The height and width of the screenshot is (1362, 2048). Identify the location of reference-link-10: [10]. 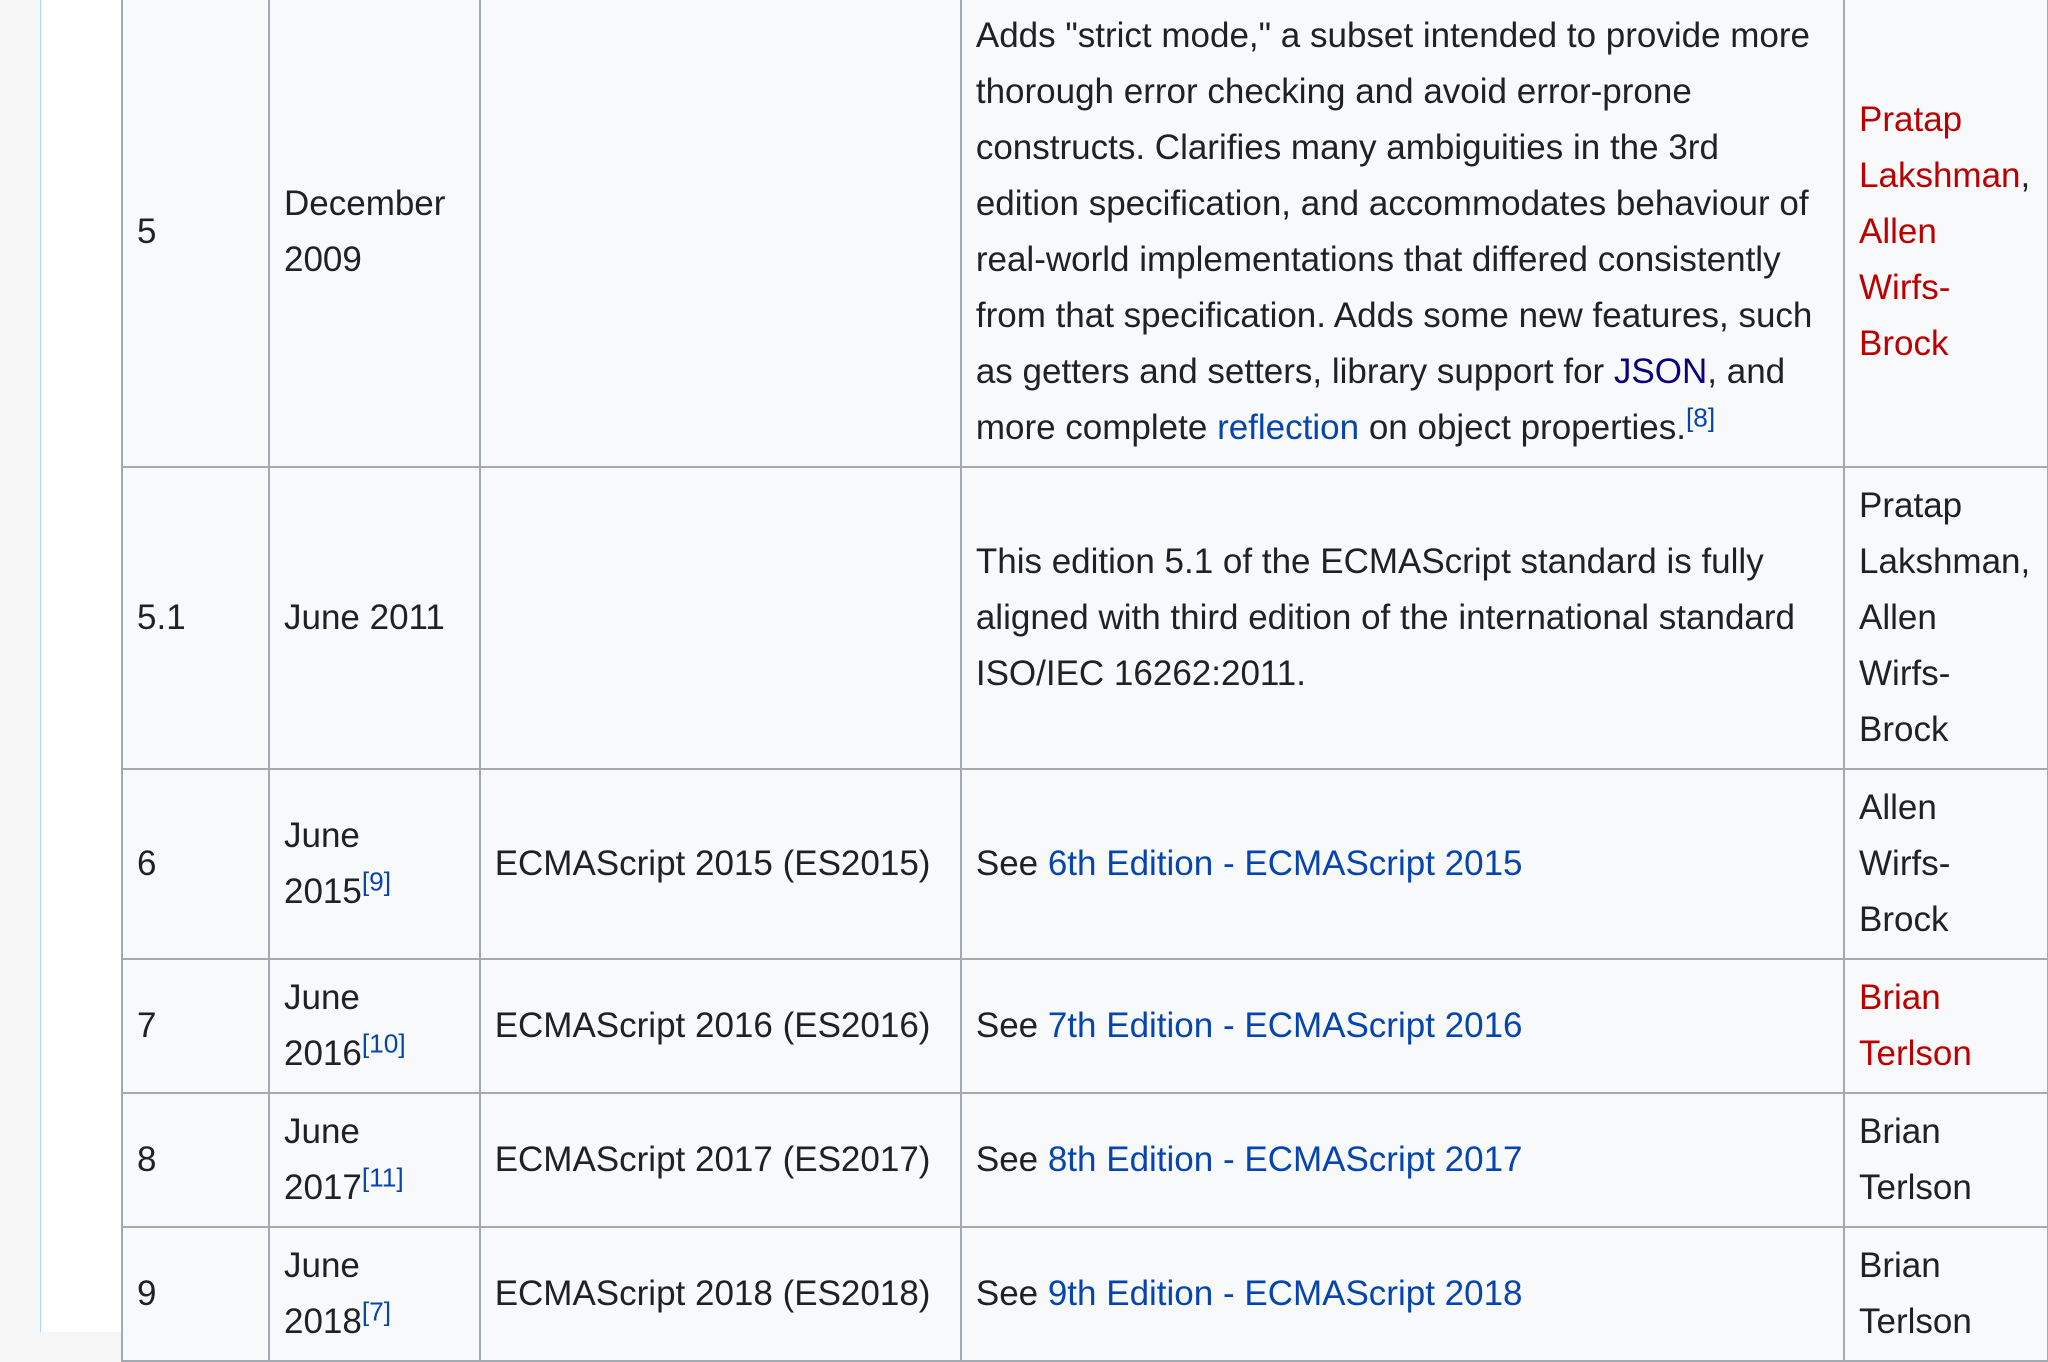
(384, 1043).